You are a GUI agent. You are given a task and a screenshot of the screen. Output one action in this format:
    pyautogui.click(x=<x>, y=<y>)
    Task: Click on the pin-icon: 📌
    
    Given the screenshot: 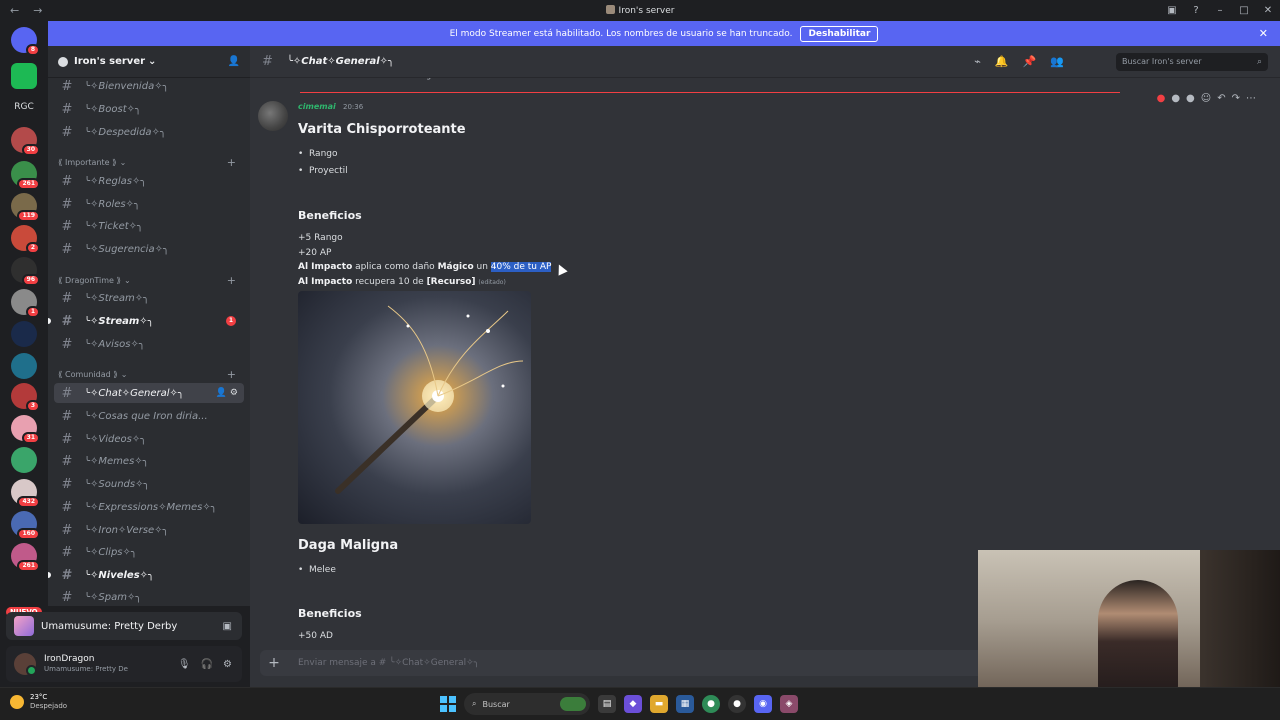 What is the action you would take?
    pyautogui.click(x=1030, y=61)
    